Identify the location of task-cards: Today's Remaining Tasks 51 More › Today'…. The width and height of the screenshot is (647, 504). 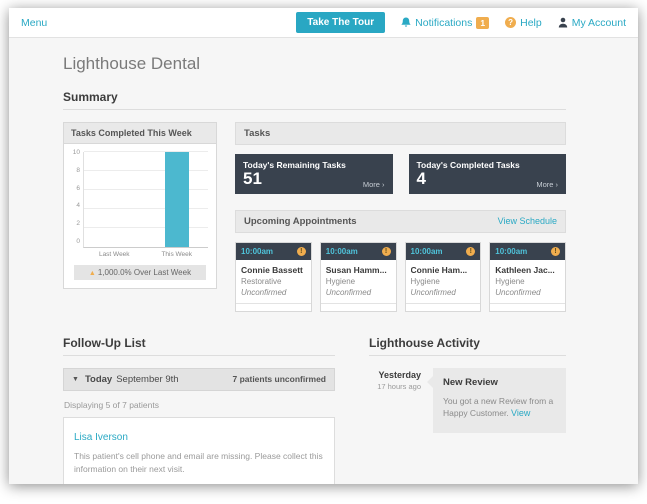
(400, 174).